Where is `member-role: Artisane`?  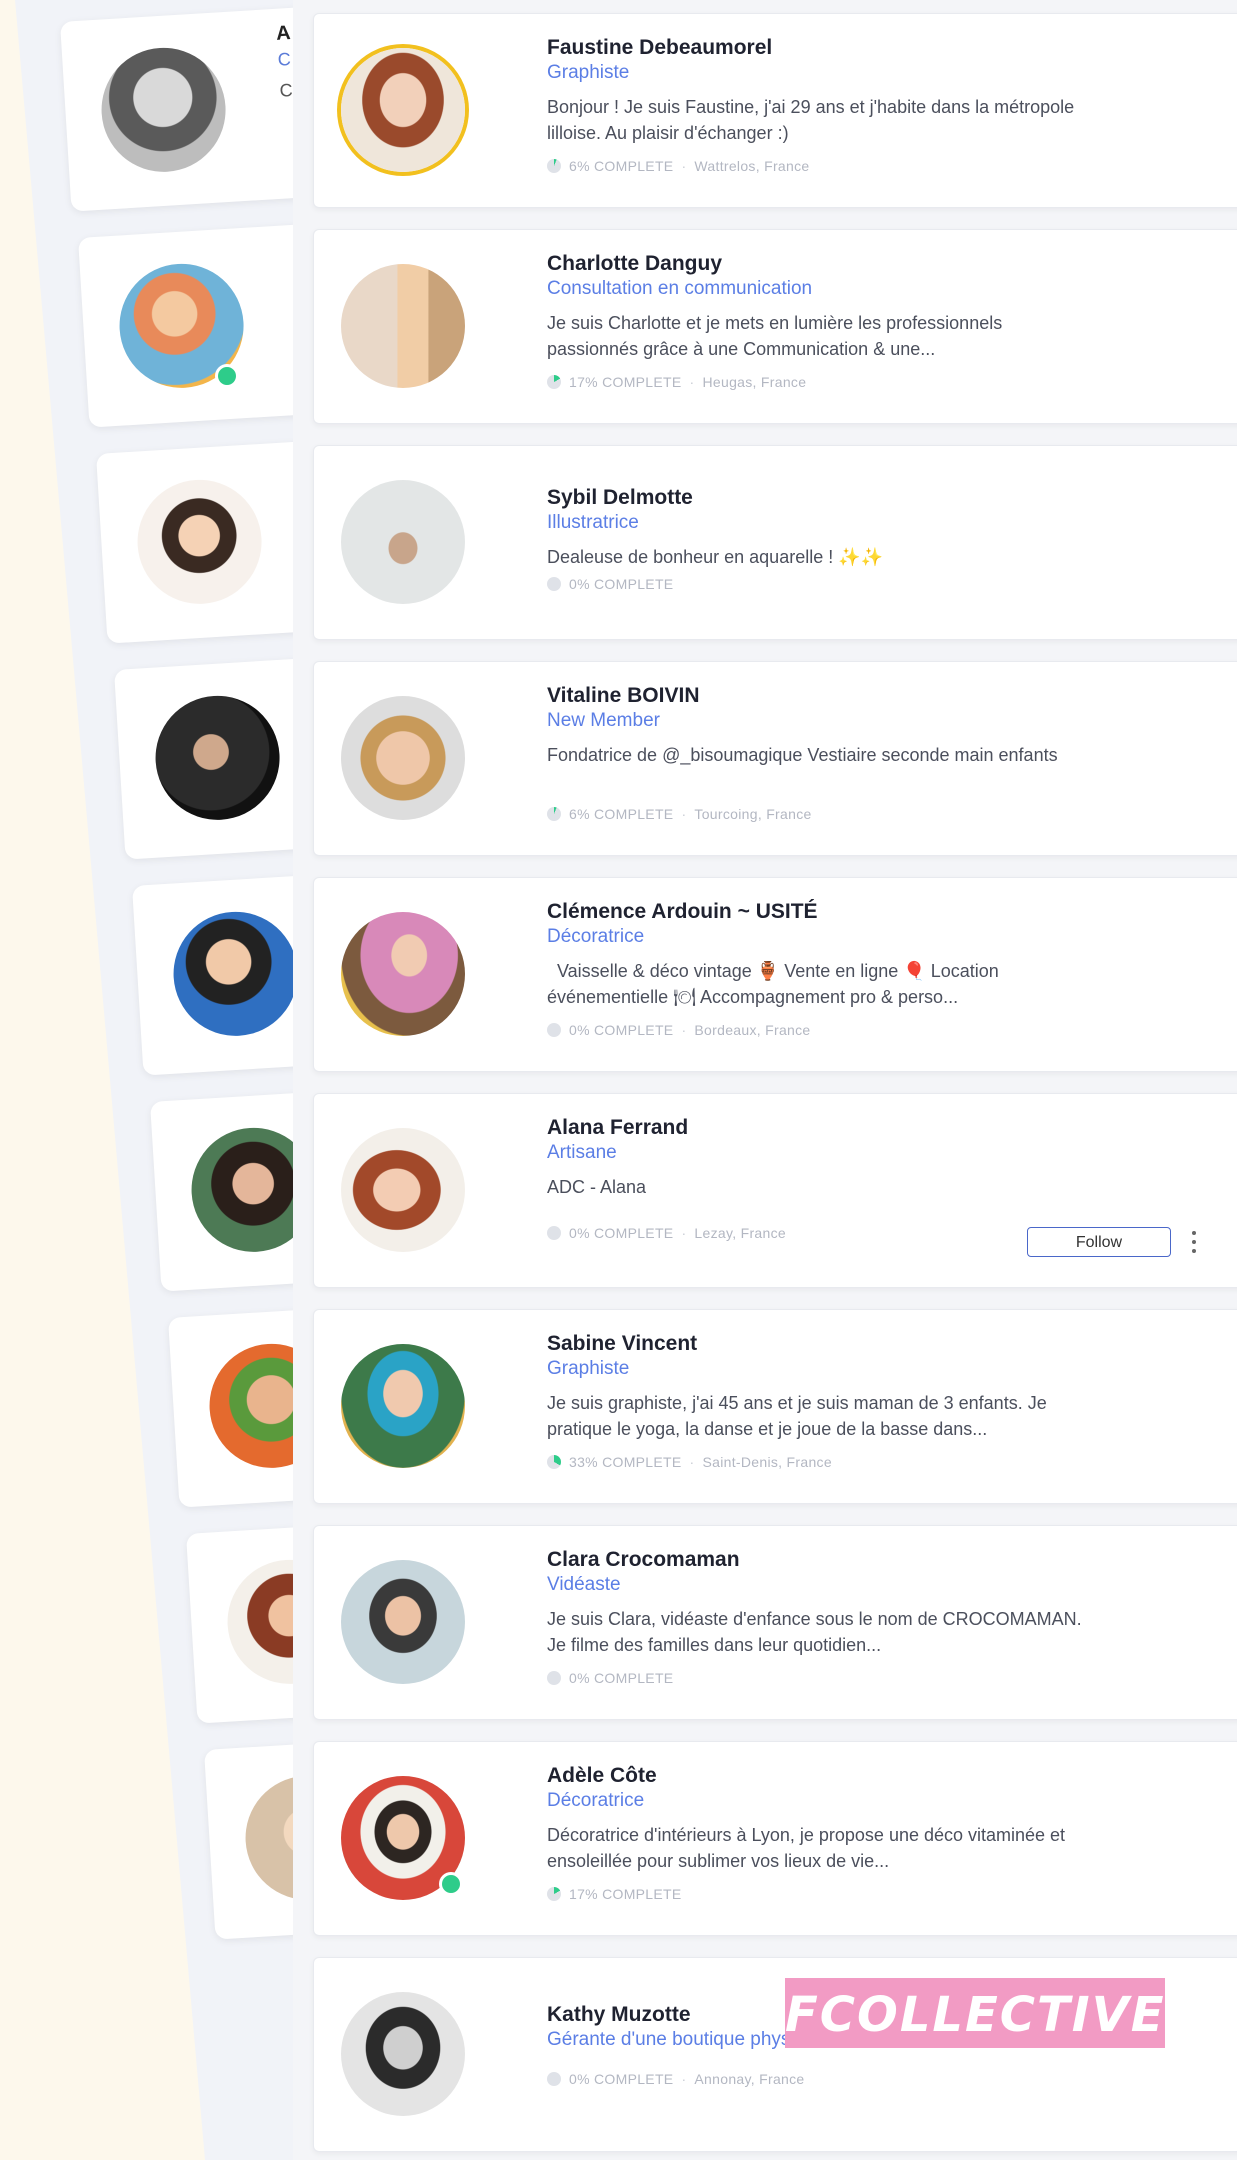 member-role: Artisane is located at coordinates (582, 1152).